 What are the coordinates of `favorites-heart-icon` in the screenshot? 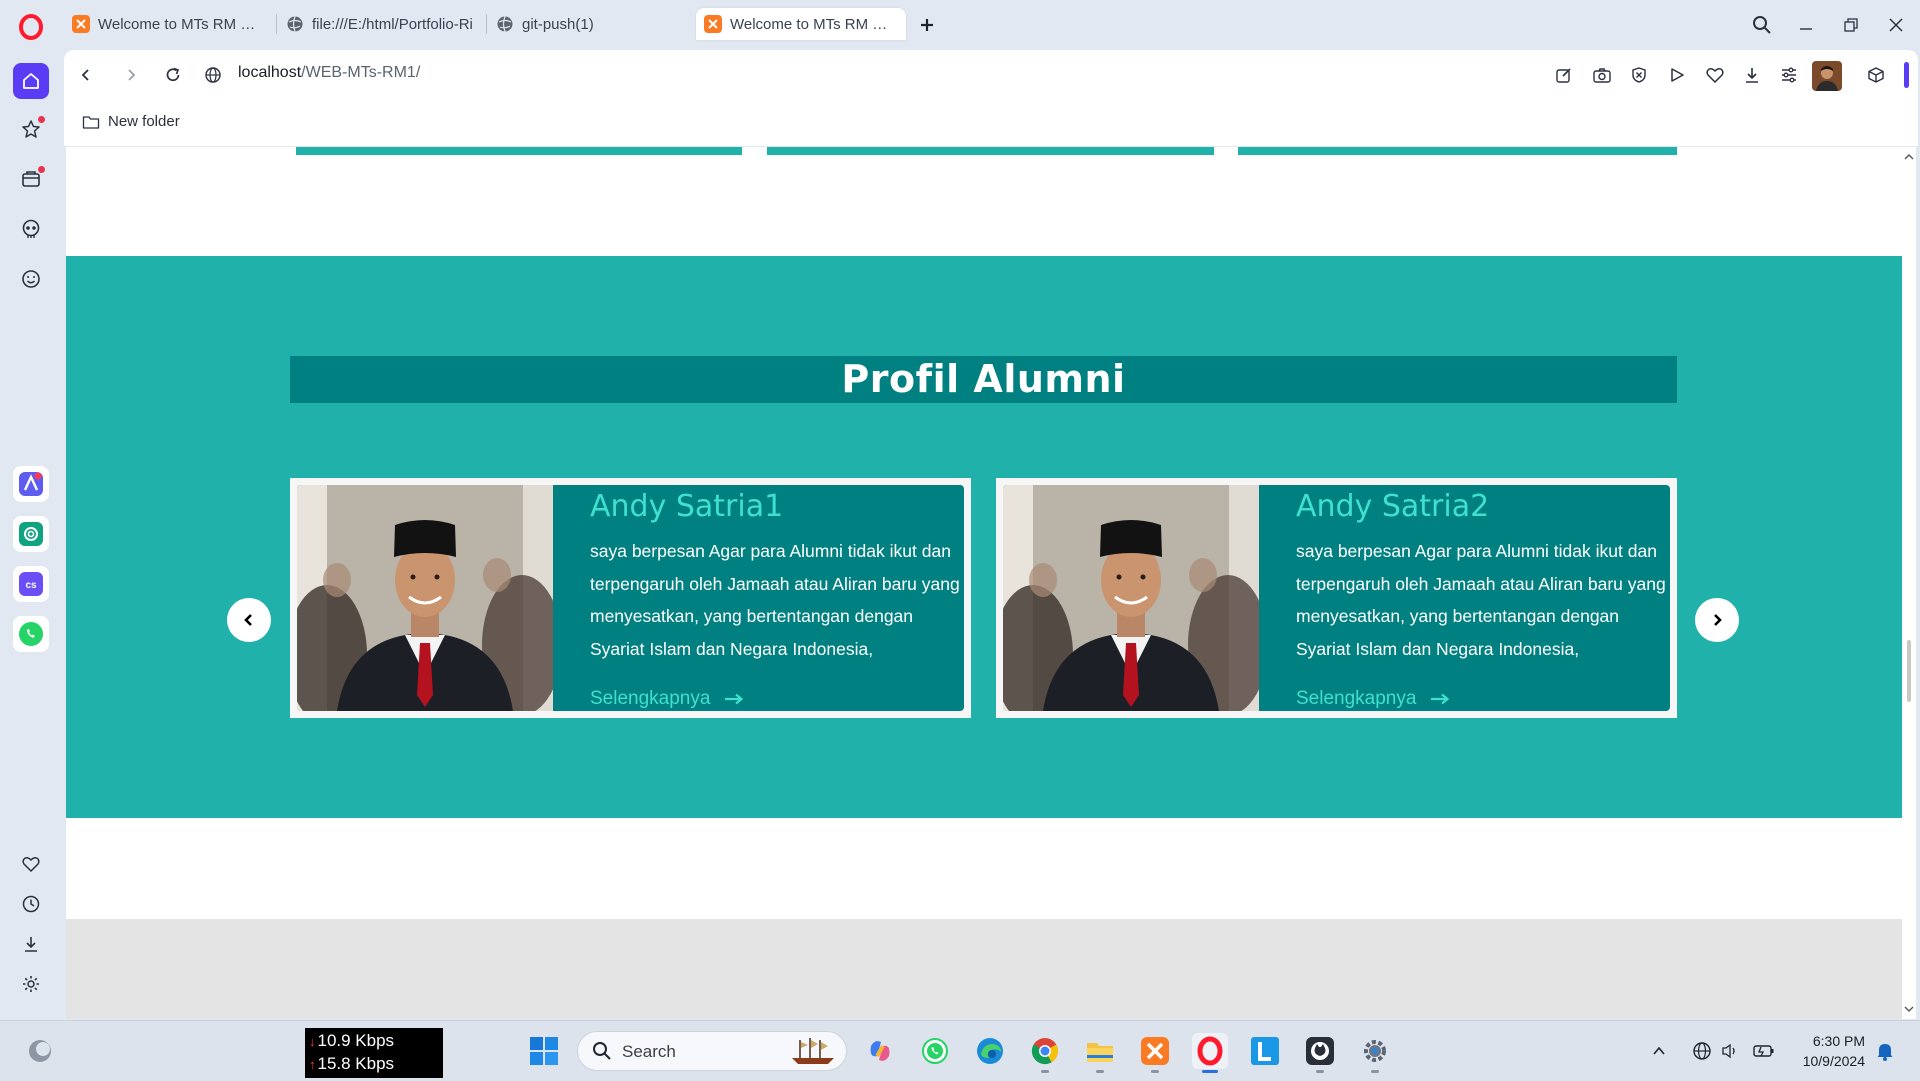 It's located at (31, 864).